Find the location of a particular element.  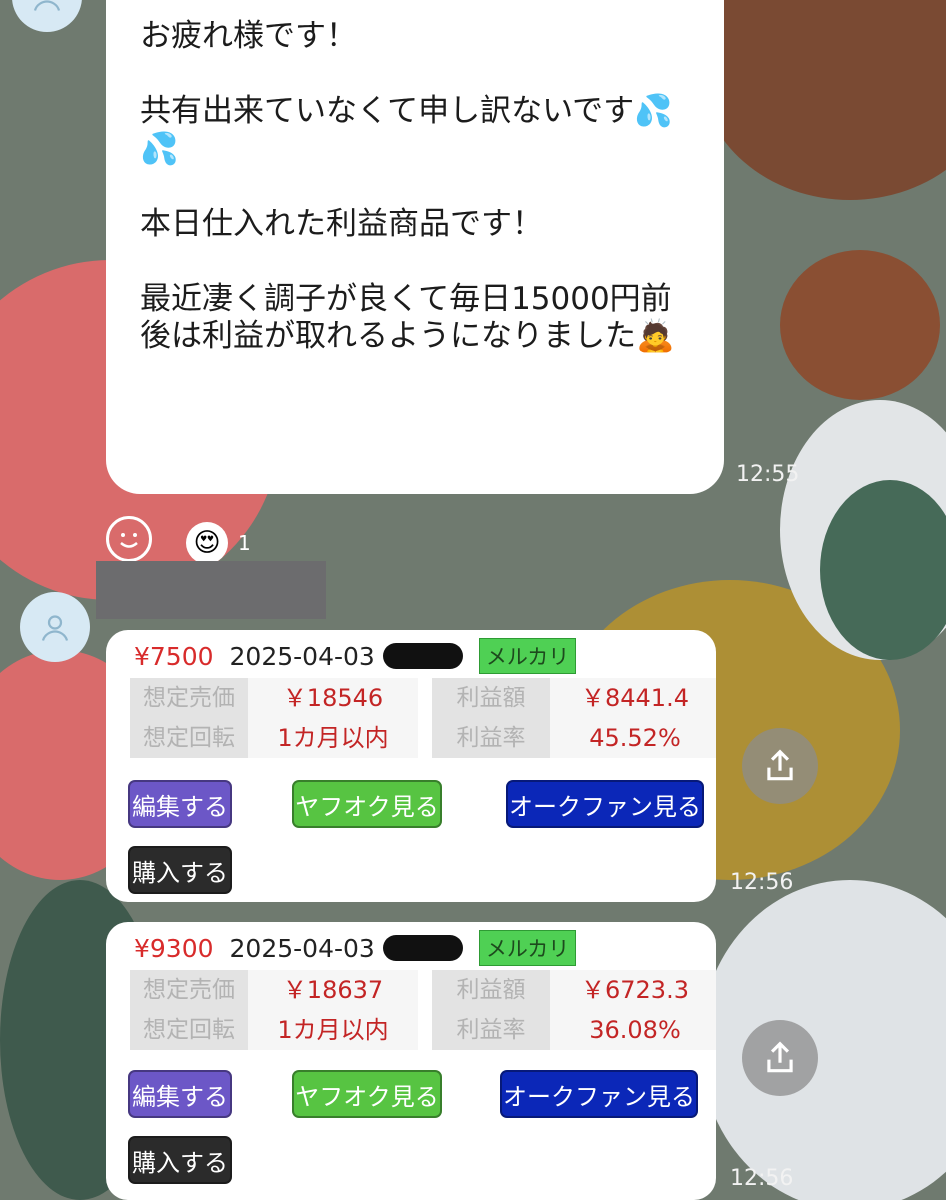

add-reaction-button is located at coordinates (129, 539).